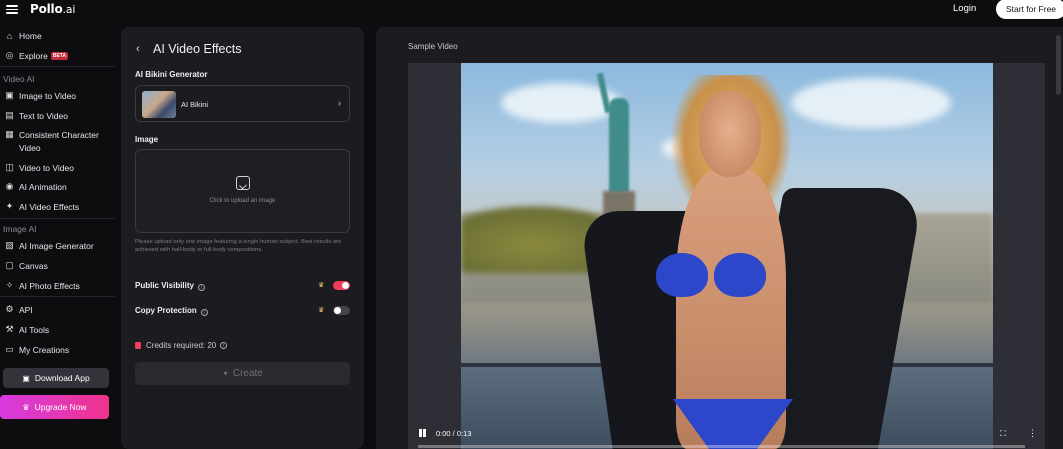  Describe the element at coordinates (433, 46) in the screenshot. I see `sample-video-label: Sample Video` at that location.